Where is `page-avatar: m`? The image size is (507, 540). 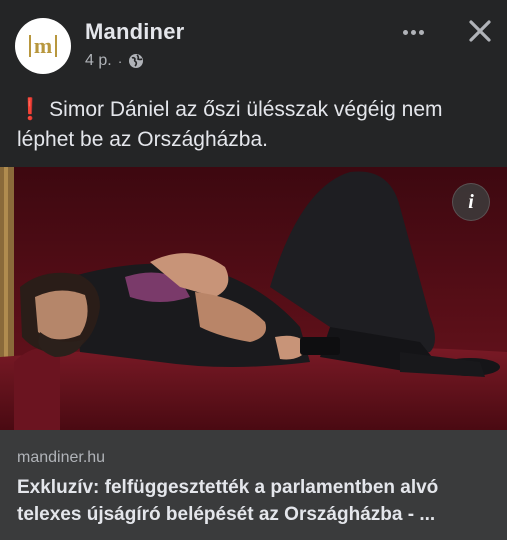 page-avatar: m is located at coordinates (43, 46).